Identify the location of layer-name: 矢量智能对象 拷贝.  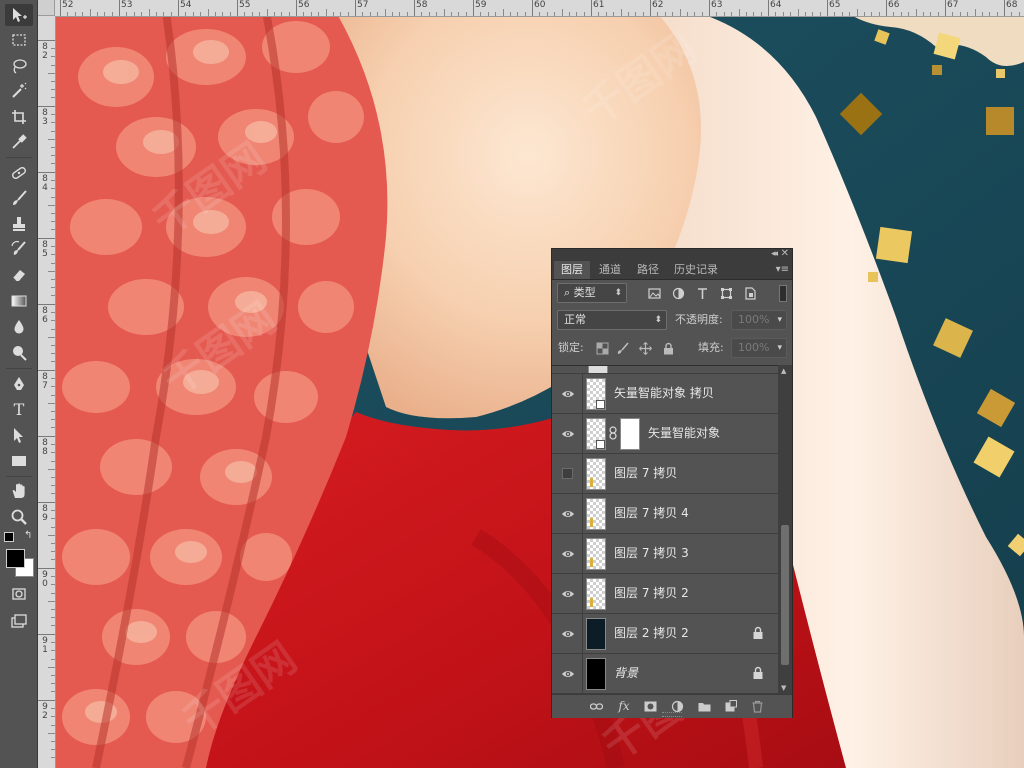
(664, 393).